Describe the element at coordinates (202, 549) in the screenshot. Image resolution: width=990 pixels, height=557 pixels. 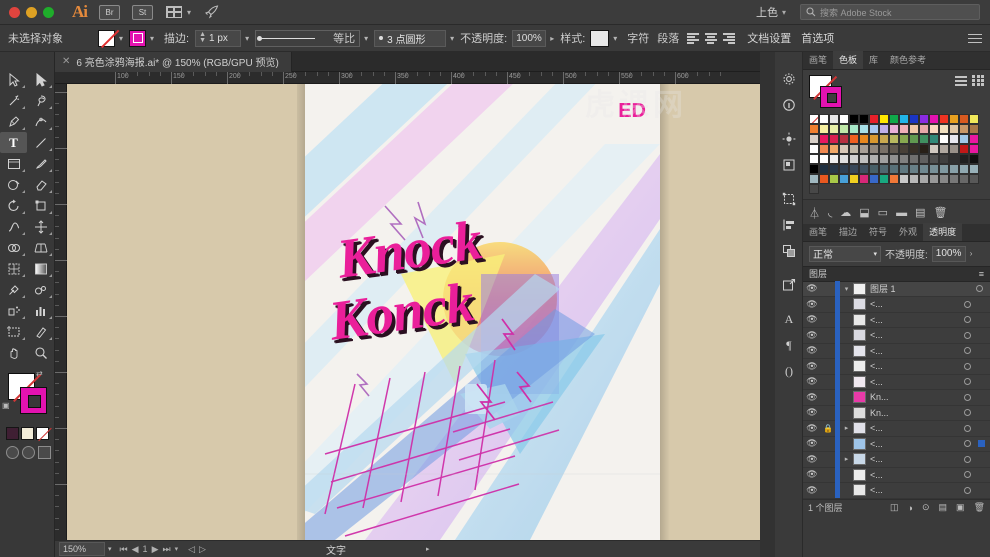
I see `forward-nav-icon: ▷` at that location.